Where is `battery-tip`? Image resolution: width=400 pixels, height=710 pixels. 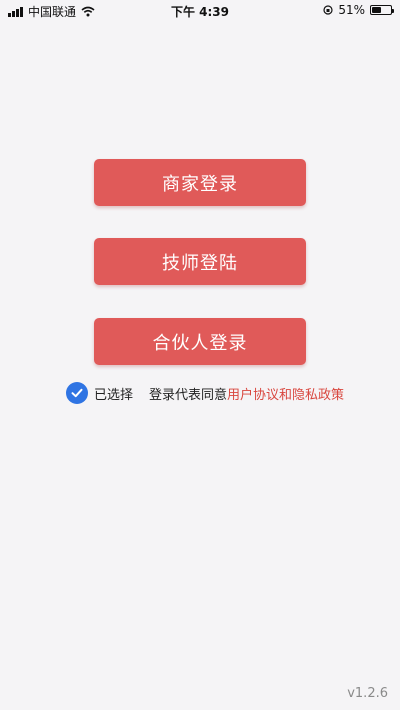
battery-tip is located at coordinates (393, 11).